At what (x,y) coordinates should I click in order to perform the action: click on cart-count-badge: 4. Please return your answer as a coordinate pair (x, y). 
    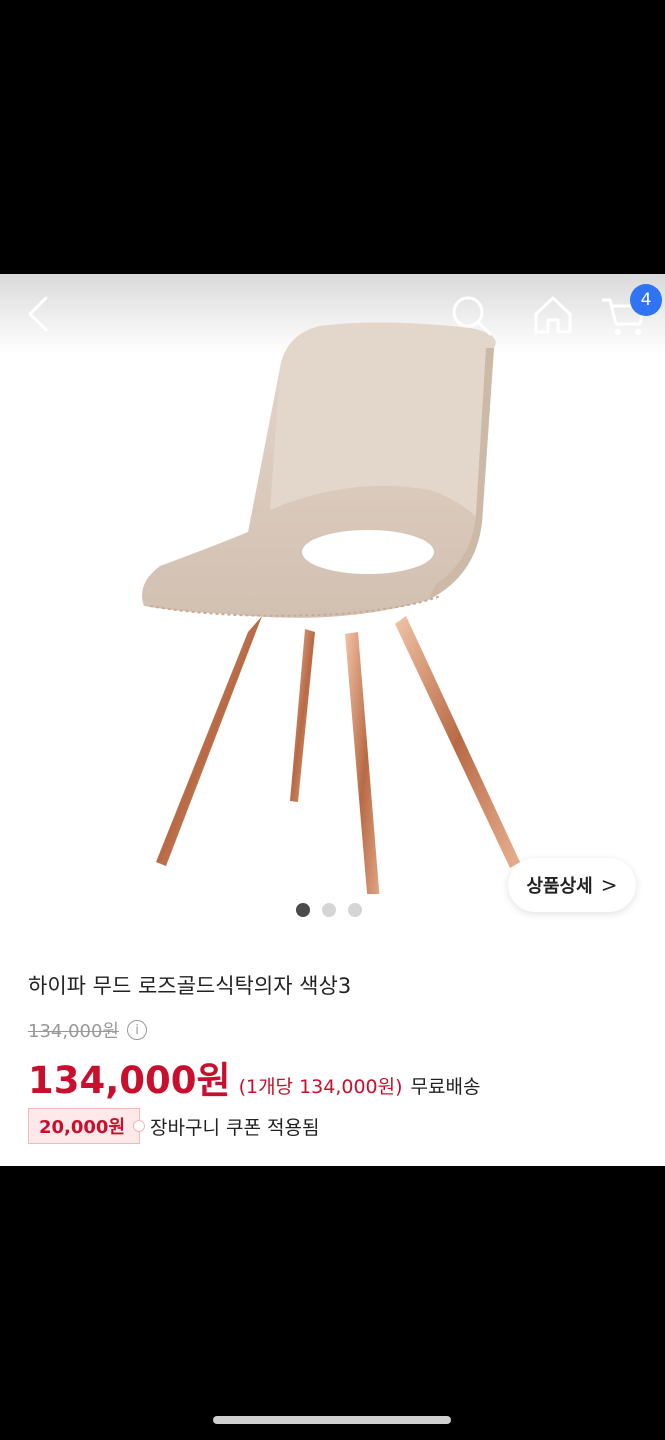
    Looking at the image, I should click on (646, 300).